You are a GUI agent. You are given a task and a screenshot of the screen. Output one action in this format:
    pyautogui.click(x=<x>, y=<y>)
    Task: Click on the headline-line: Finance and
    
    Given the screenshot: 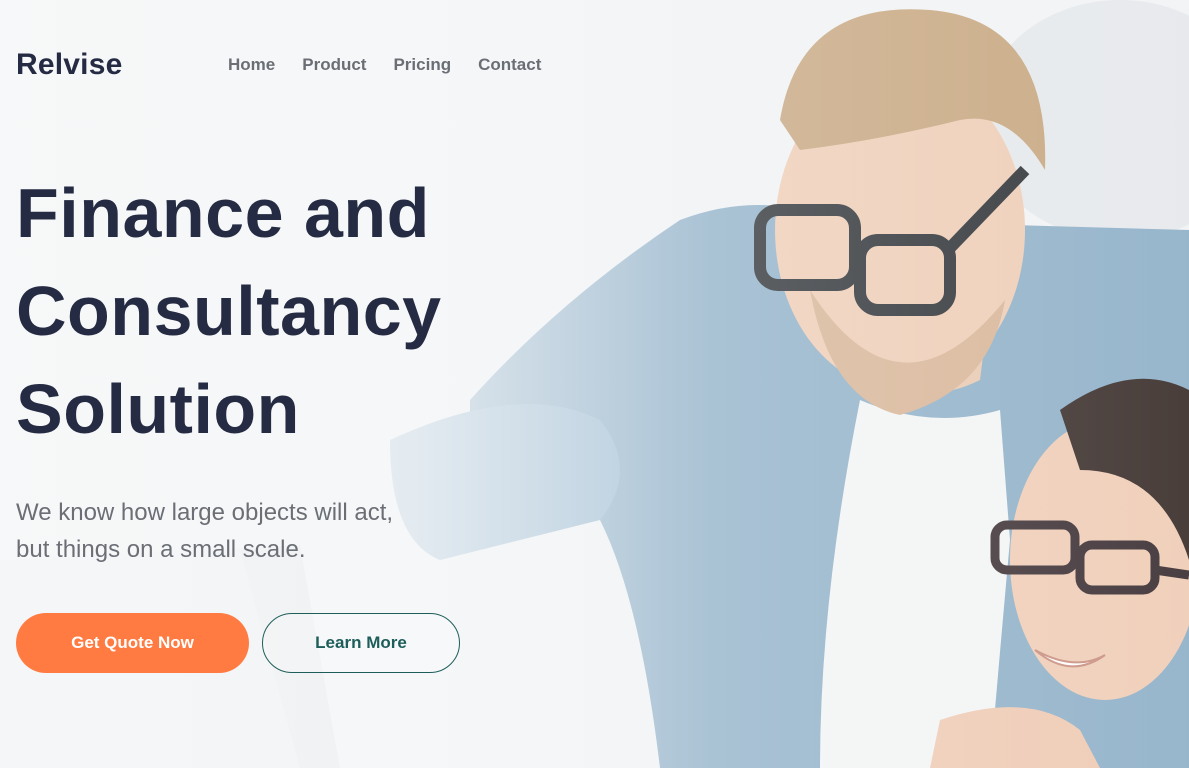 What is the action you would take?
    pyautogui.click(x=223, y=213)
    